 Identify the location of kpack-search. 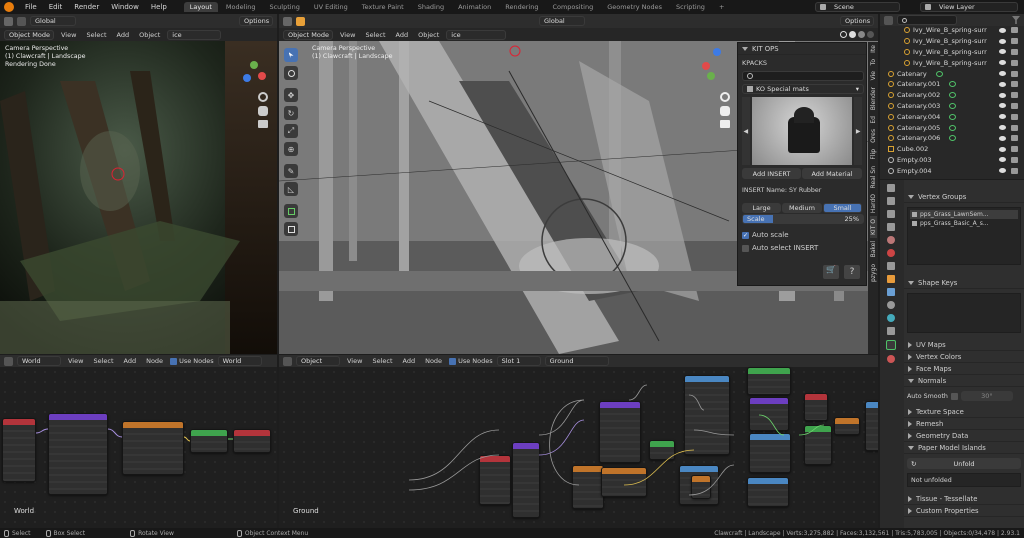
(803, 76).